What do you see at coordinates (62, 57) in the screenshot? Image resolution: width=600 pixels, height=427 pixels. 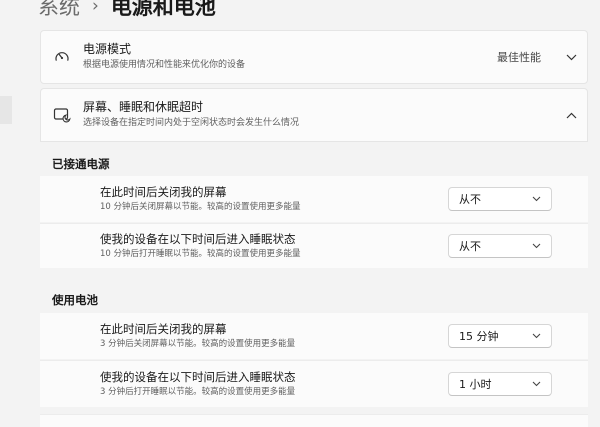 I see `power-mode-gauge-icon` at bounding box center [62, 57].